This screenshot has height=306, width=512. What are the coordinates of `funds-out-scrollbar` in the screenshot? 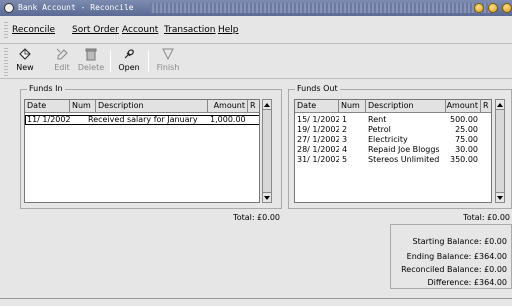 It's located at (500, 151).